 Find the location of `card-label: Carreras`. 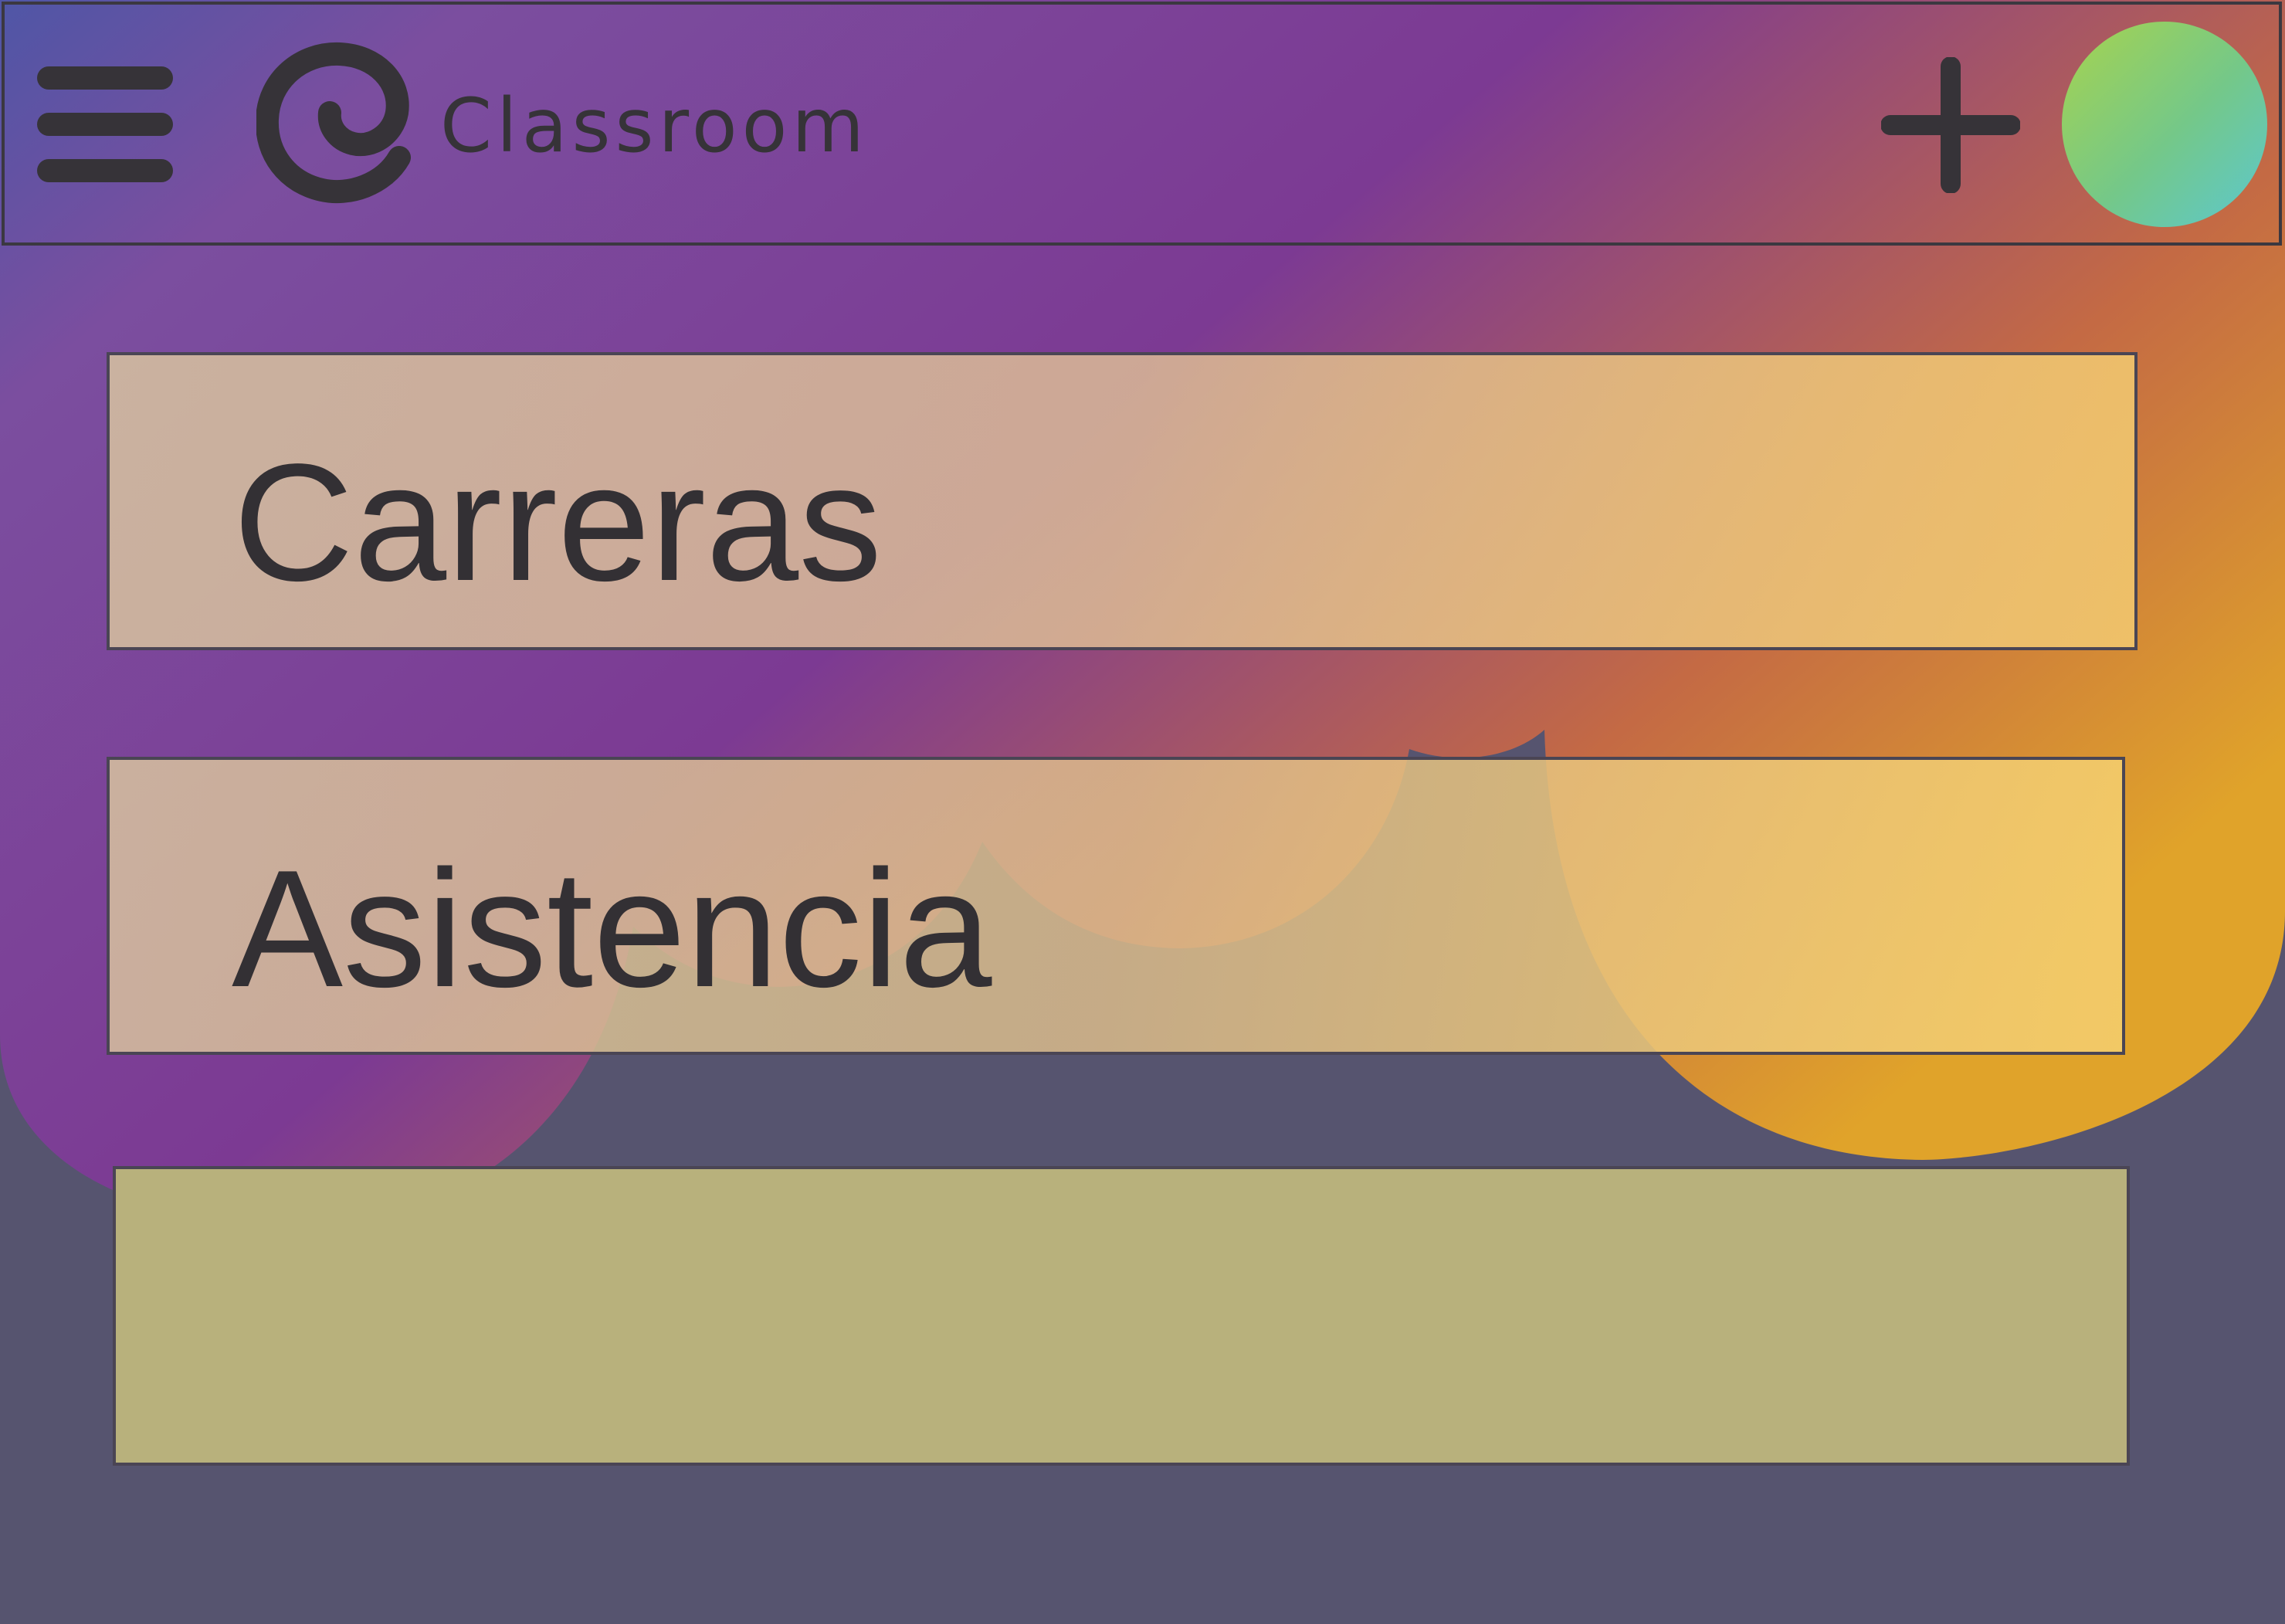

card-label: Carreras is located at coordinates (558, 522).